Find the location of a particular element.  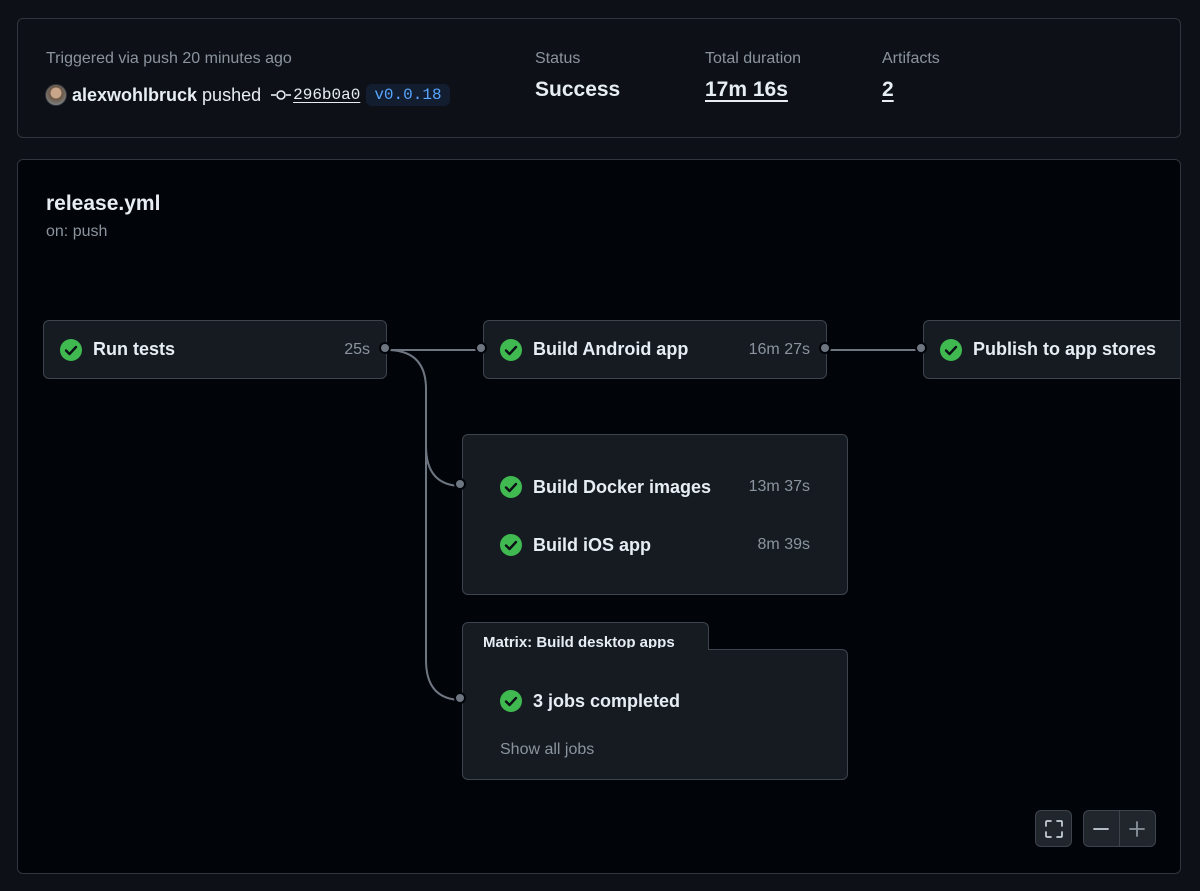

connector-tests-docker is located at coordinates (424, 418).